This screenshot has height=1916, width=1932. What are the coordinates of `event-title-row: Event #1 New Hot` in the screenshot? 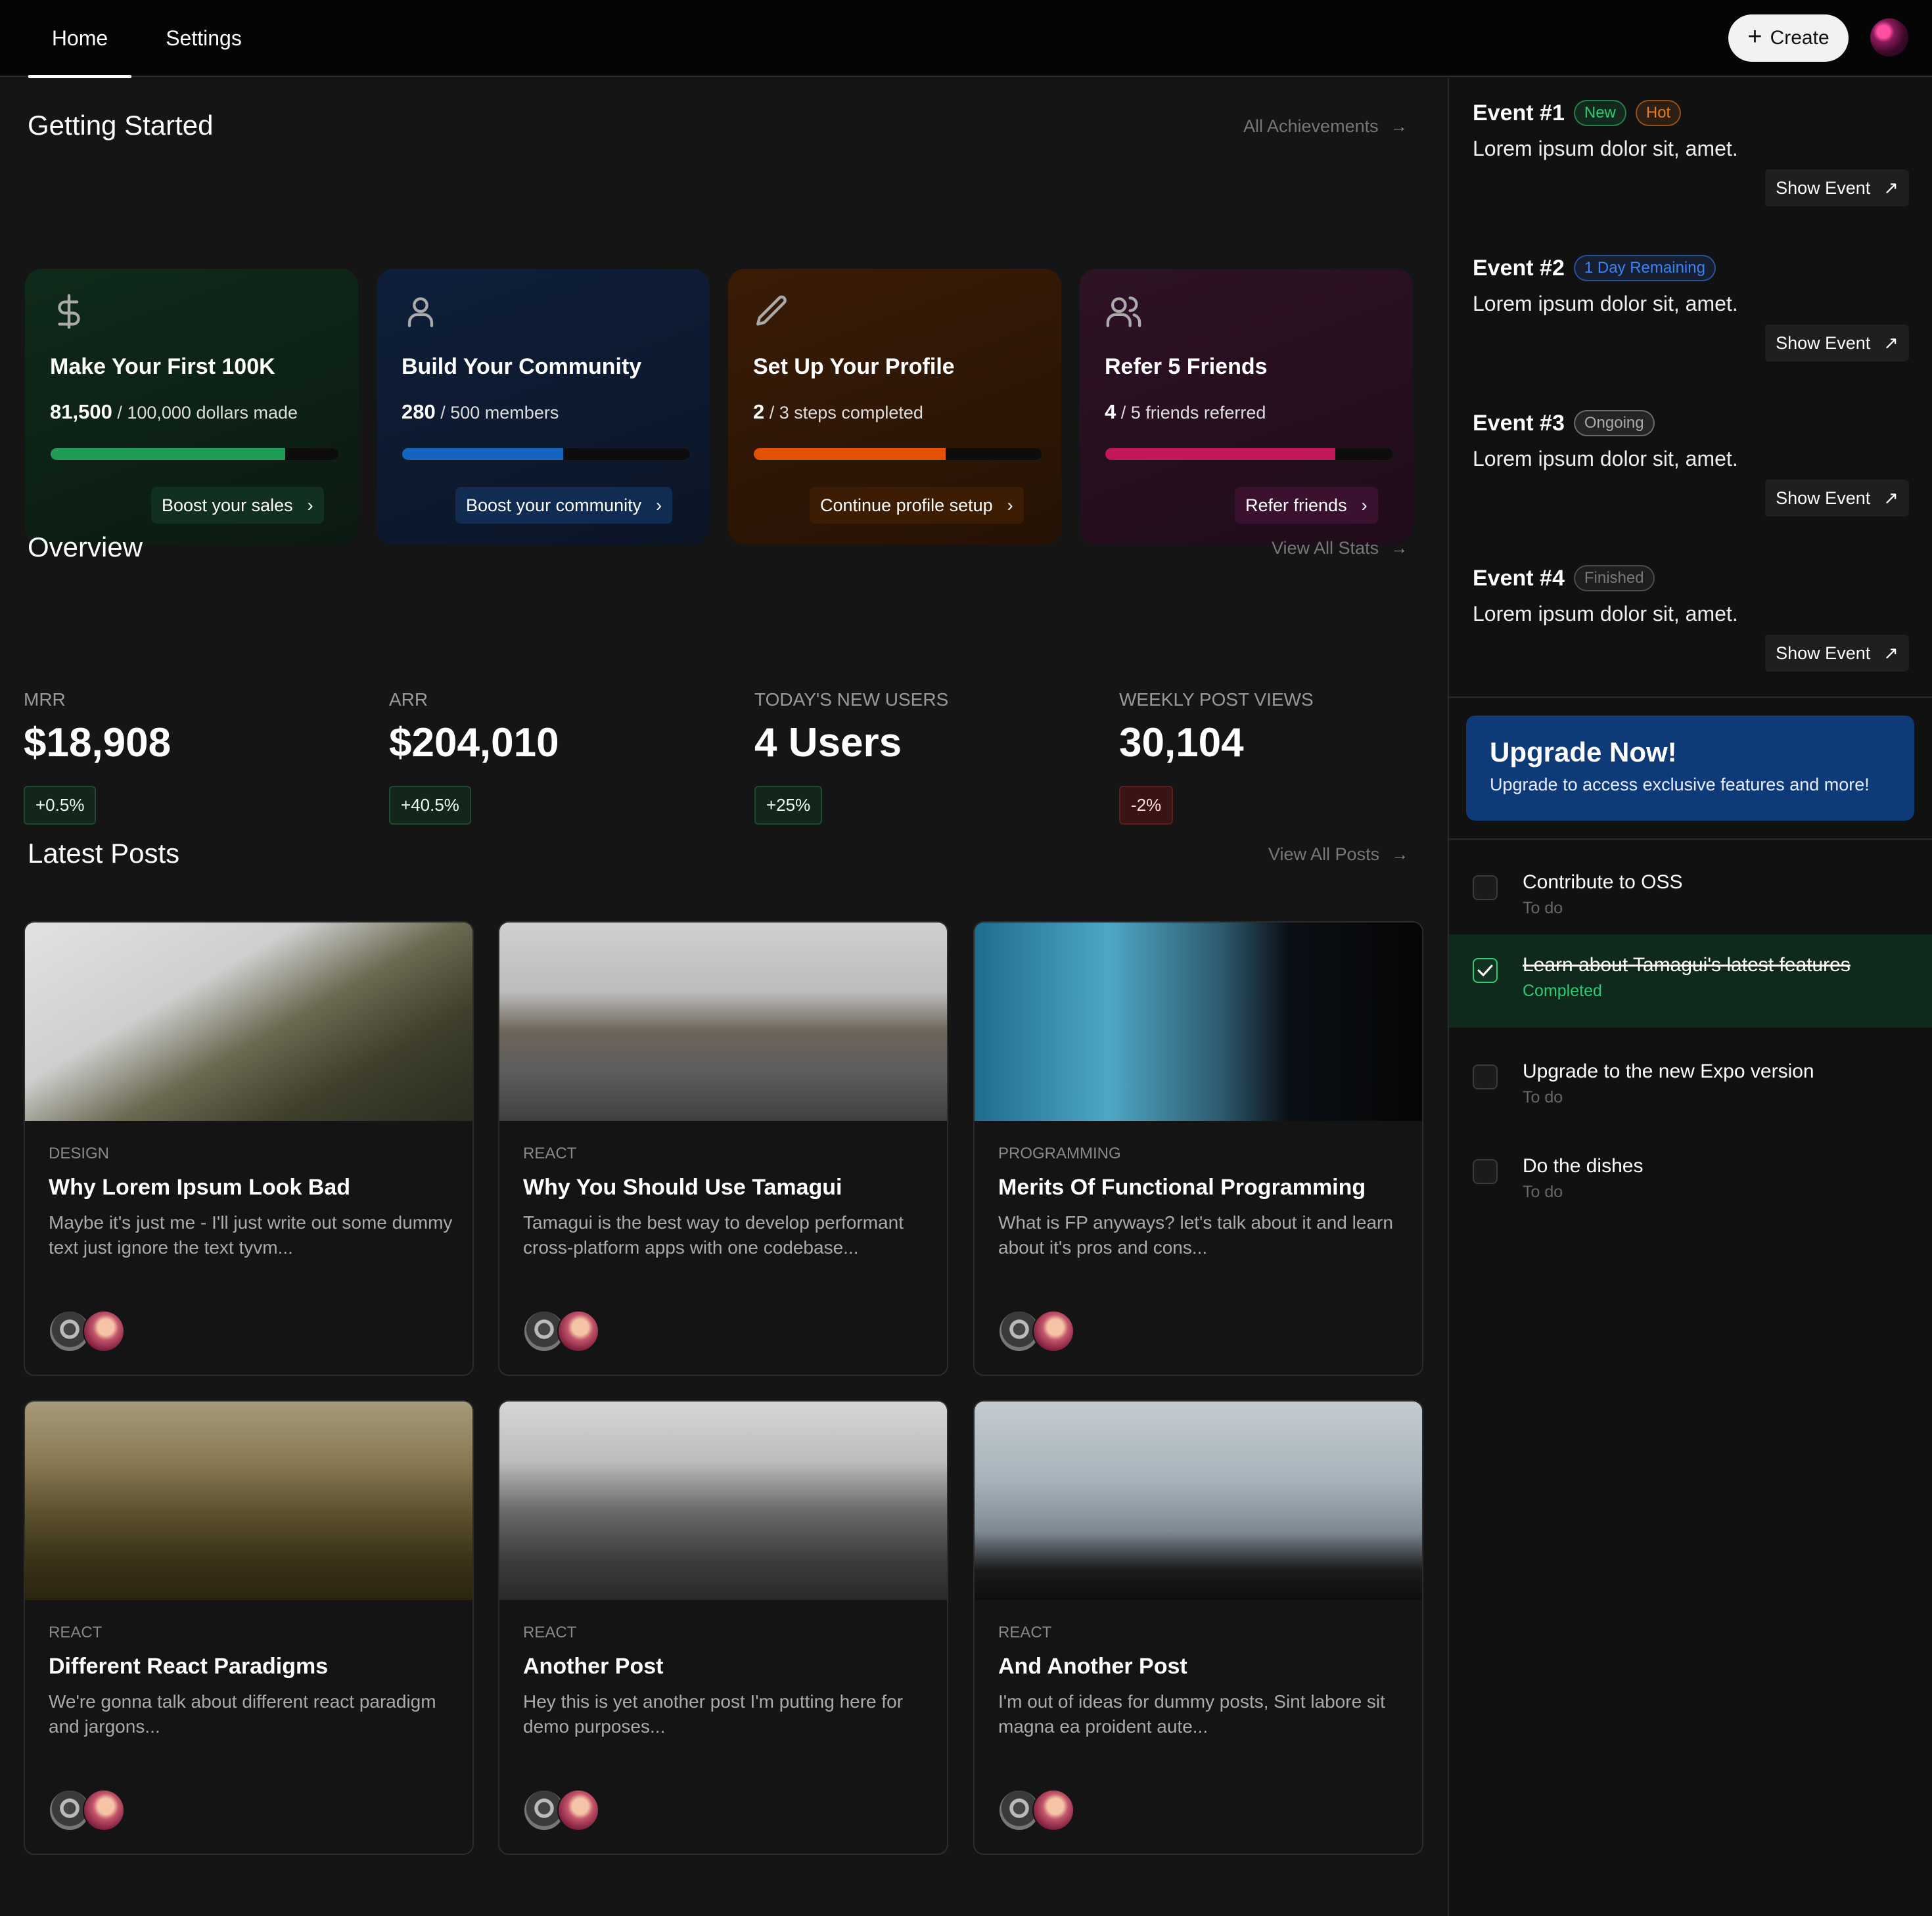 It's located at (1577, 113).